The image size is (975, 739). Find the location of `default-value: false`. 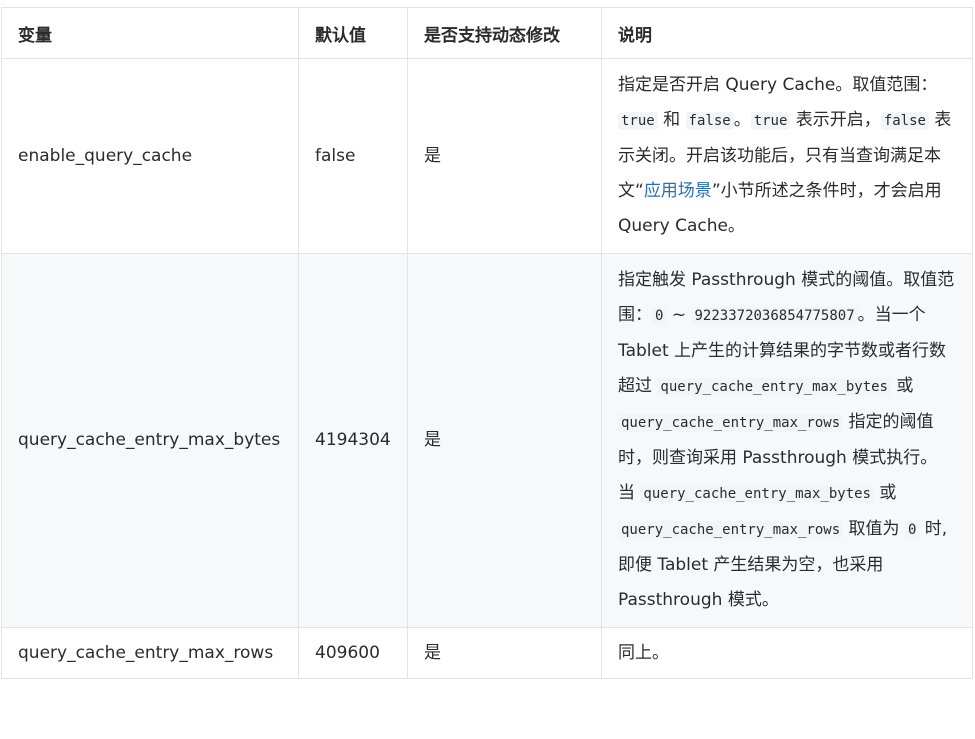

default-value: false is located at coordinates (353, 156).